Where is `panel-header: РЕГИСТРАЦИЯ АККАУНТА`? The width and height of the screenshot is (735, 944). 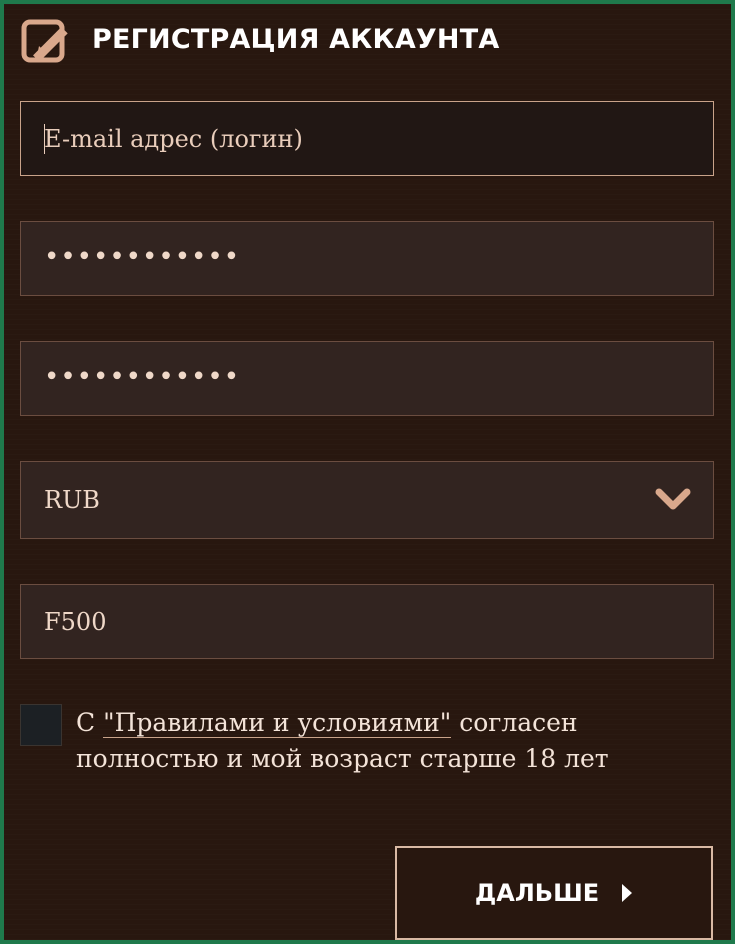 panel-header: РЕГИСТРАЦИЯ АККАУНТА is located at coordinates (259, 40).